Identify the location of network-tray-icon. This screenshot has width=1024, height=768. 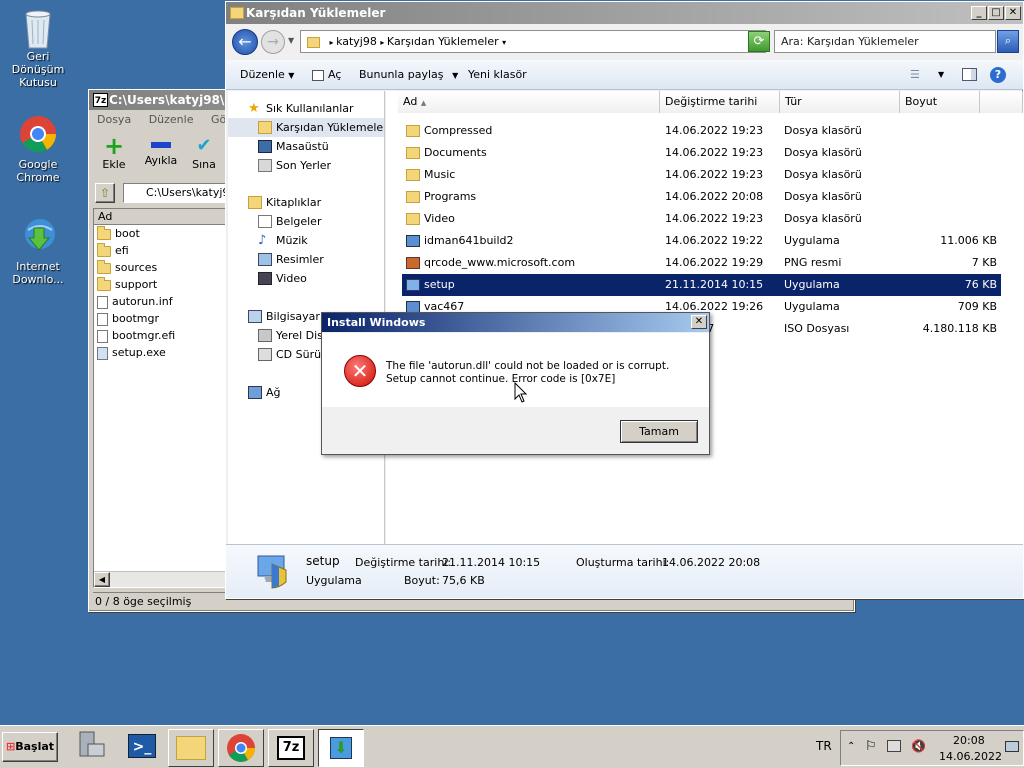
(894, 746).